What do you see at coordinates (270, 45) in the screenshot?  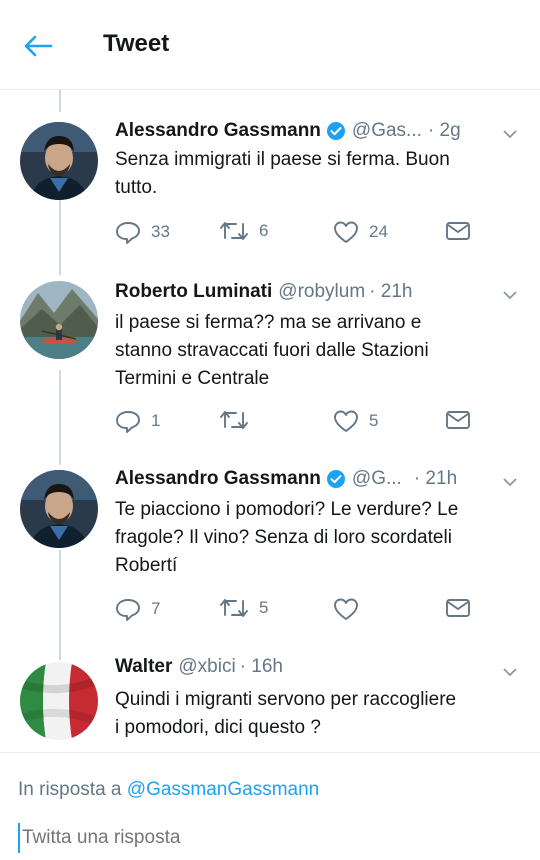 I see `top-bar: Tweet` at bounding box center [270, 45].